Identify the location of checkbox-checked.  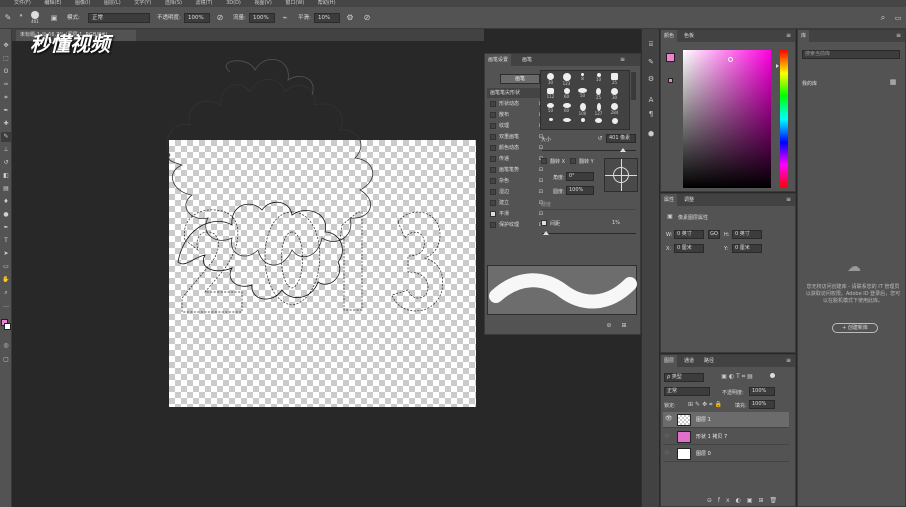
(493, 214).